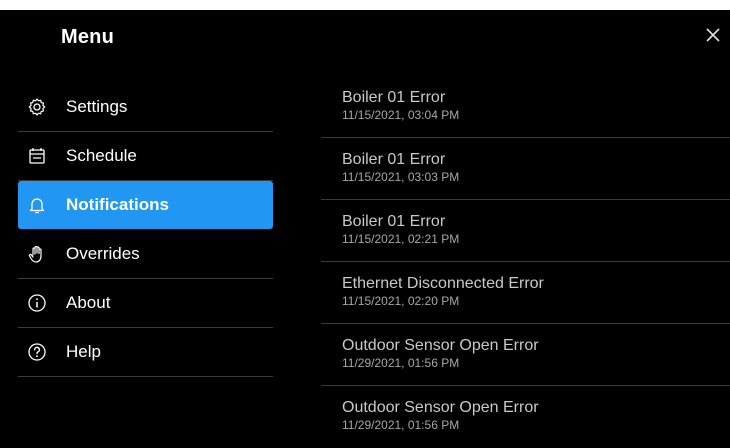 Image resolution: width=730 pixels, height=448 pixels. I want to click on gear-icon, so click(37, 107).